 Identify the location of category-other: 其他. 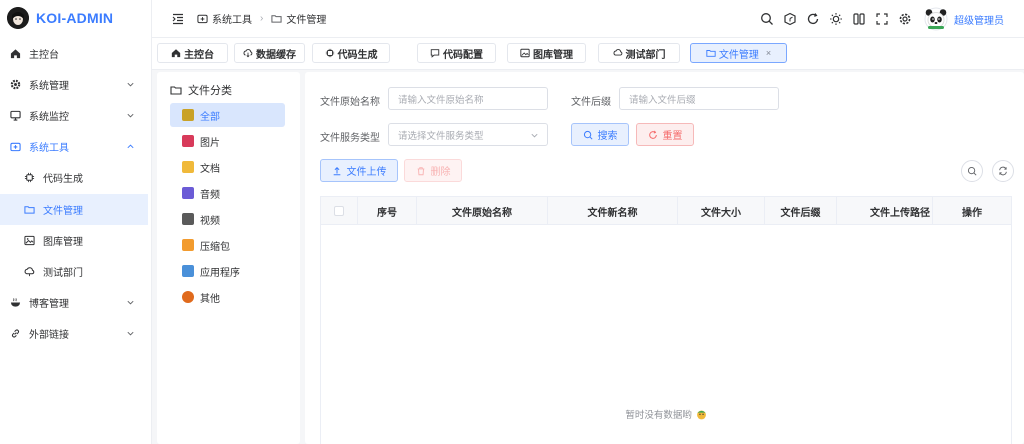
(227, 297).